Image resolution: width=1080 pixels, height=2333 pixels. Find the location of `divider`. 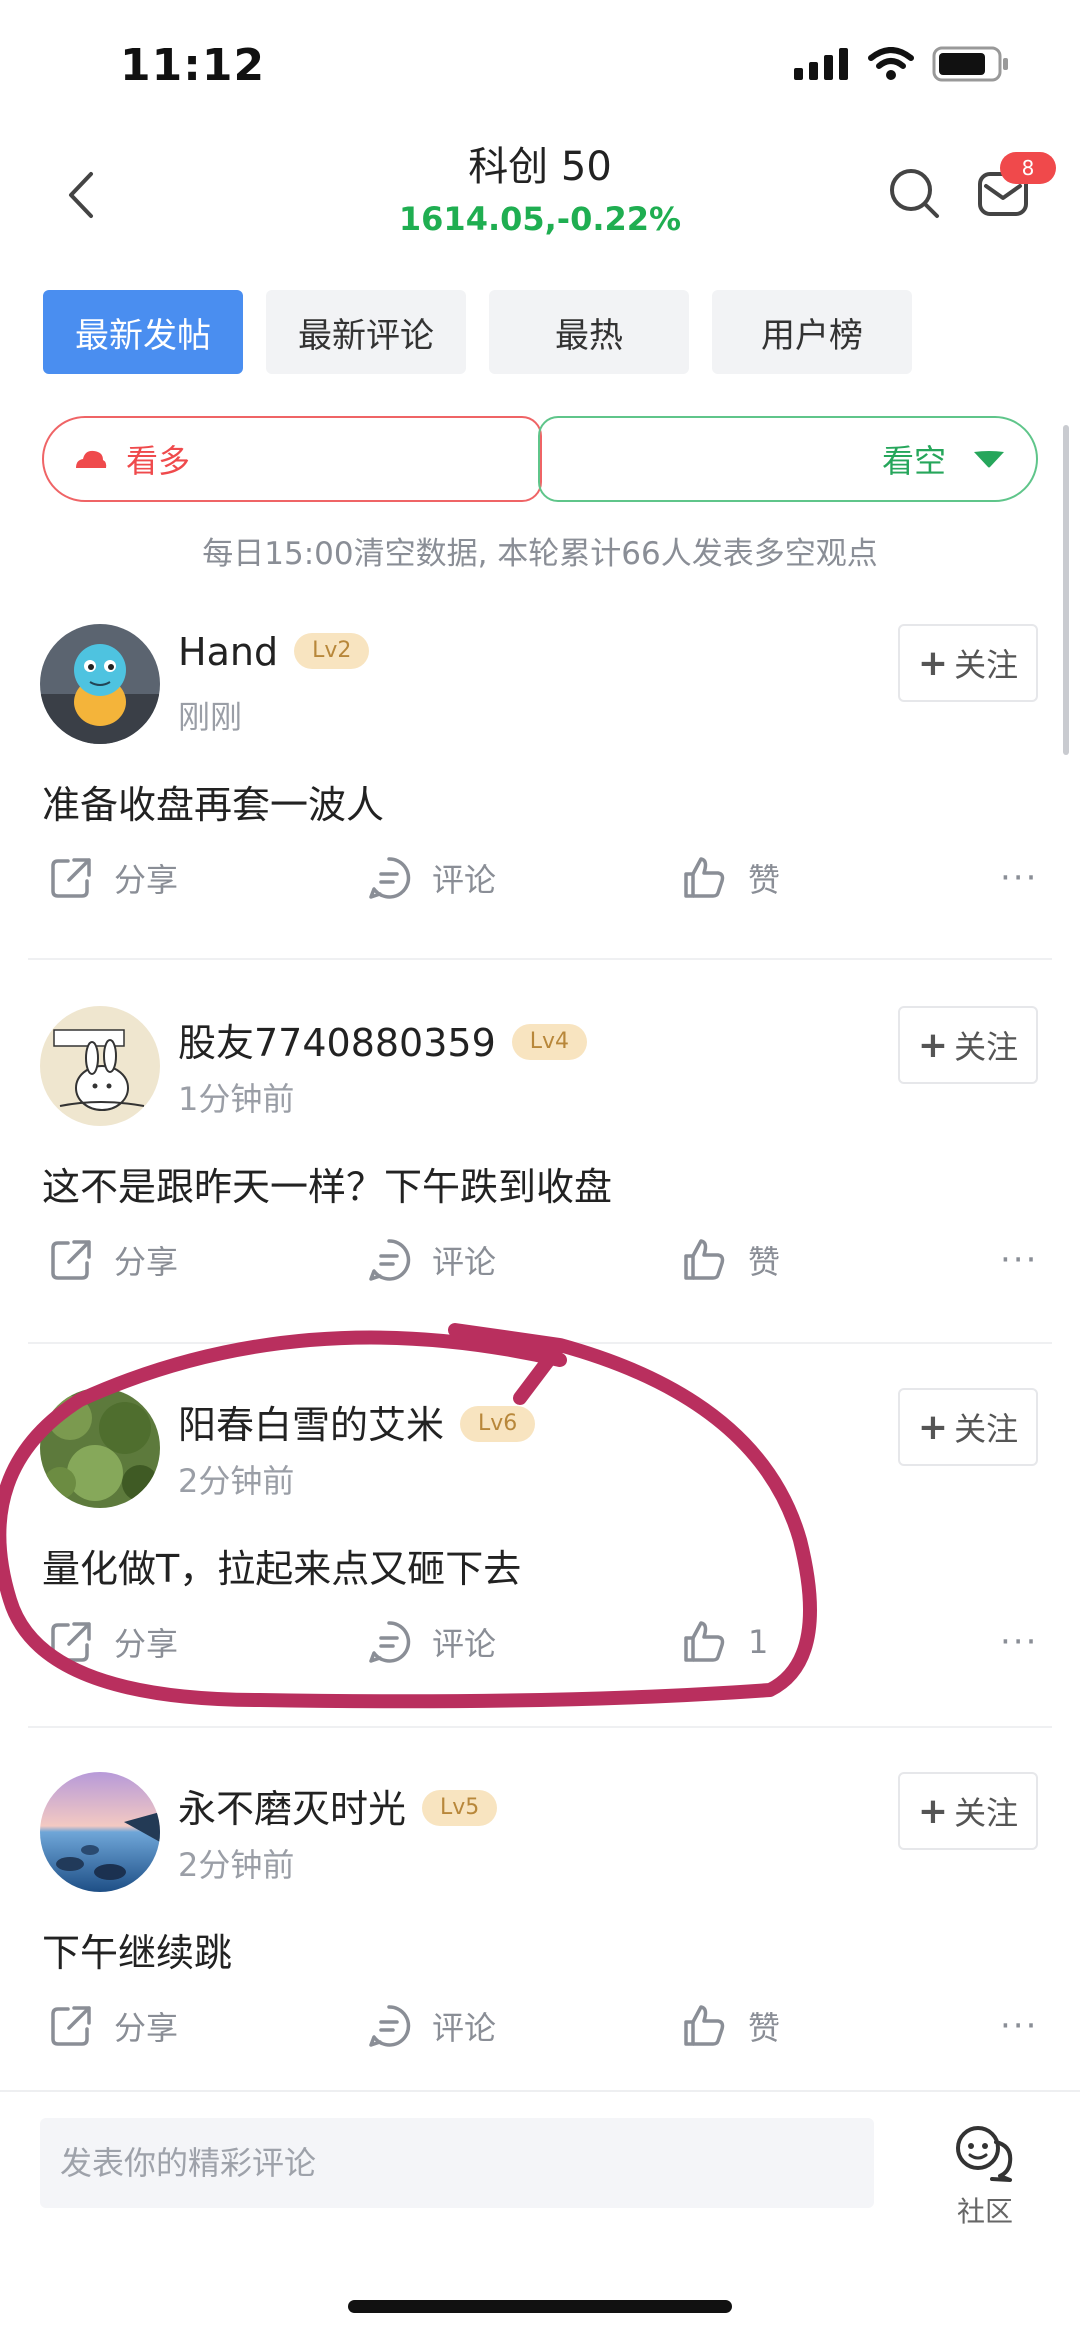

divider is located at coordinates (540, 1343).